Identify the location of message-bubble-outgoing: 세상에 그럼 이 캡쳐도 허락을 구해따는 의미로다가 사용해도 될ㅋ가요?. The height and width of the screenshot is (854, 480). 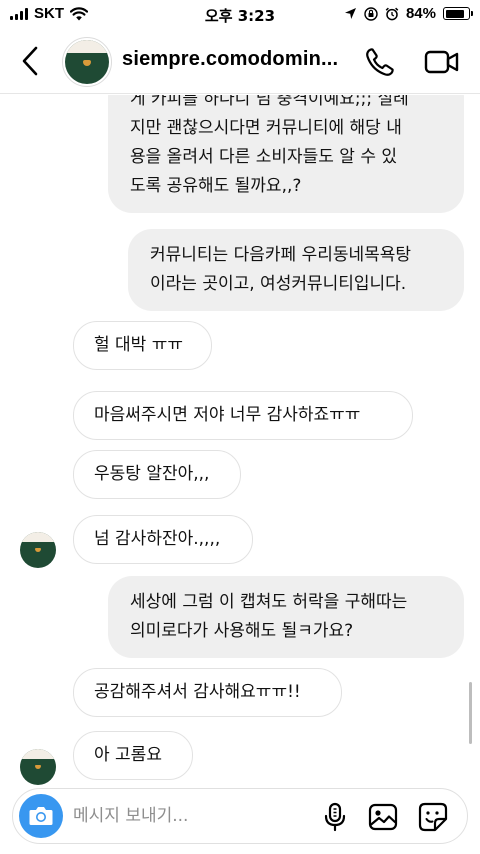
(286, 617).